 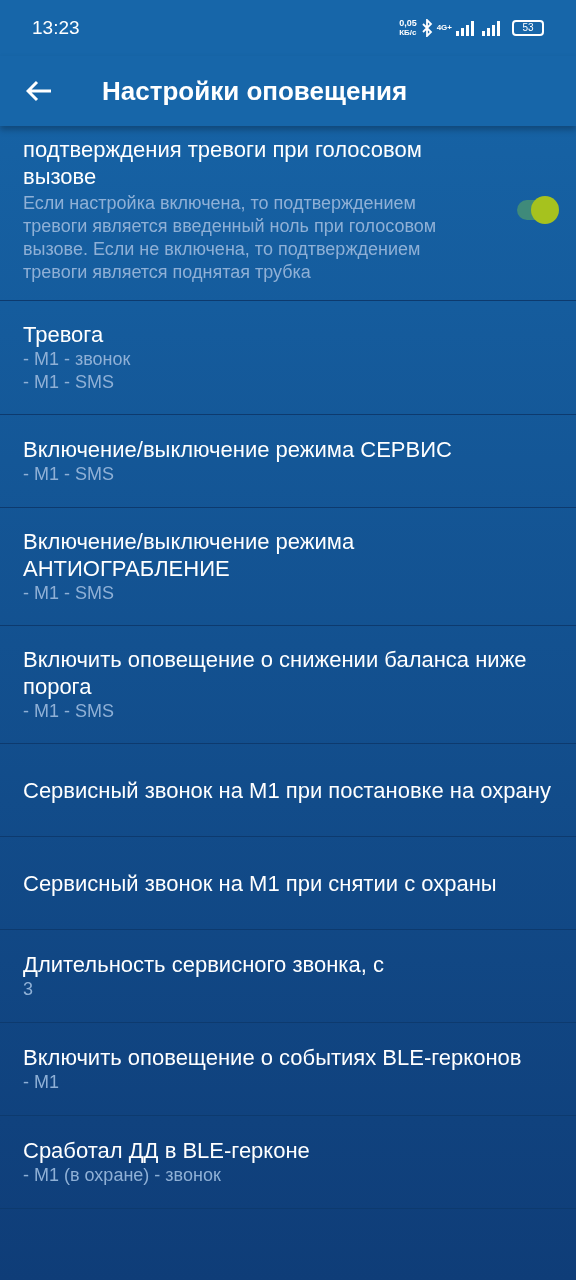 I want to click on toggle-switch, so click(x=537, y=210).